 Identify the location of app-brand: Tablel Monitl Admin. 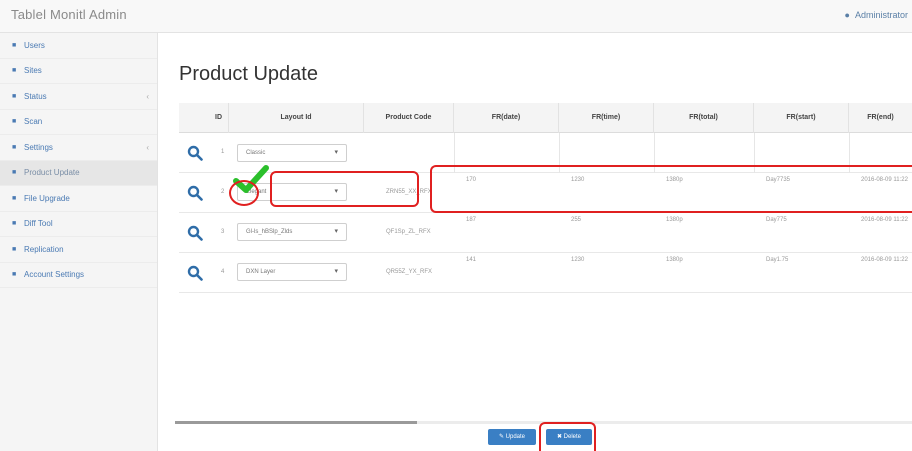
(69, 14).